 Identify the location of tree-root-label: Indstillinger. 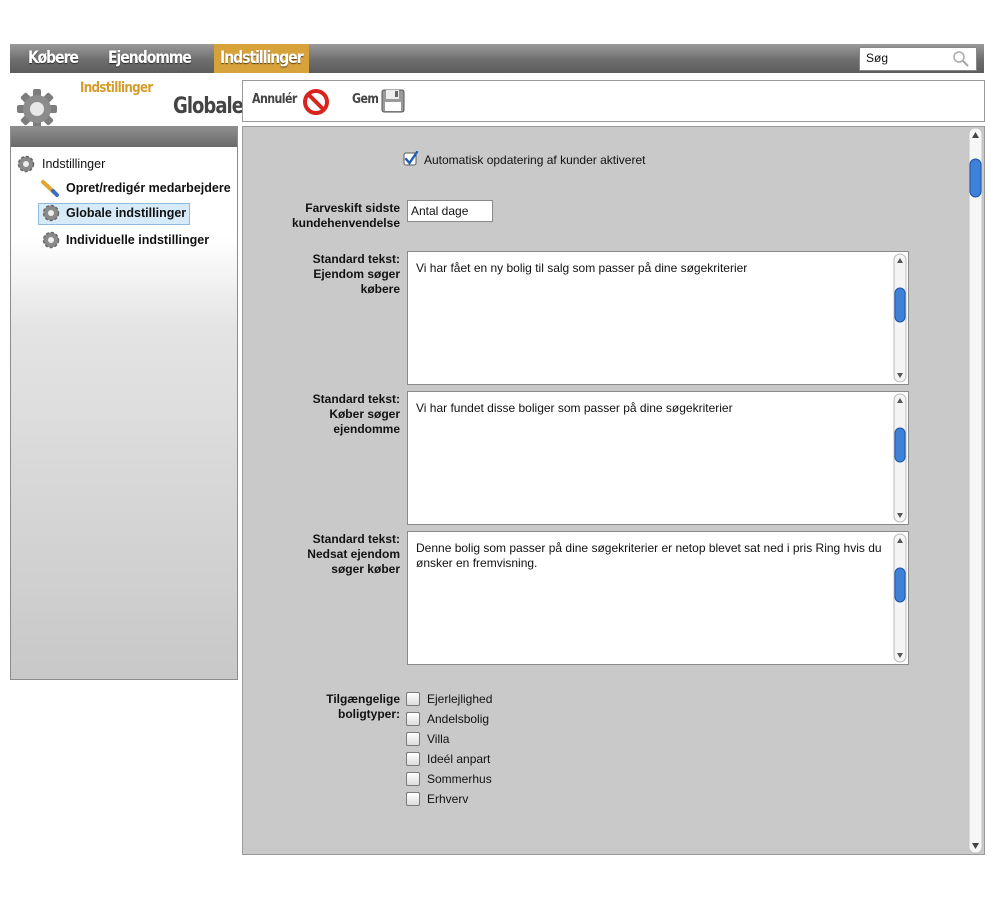
(74, 164).